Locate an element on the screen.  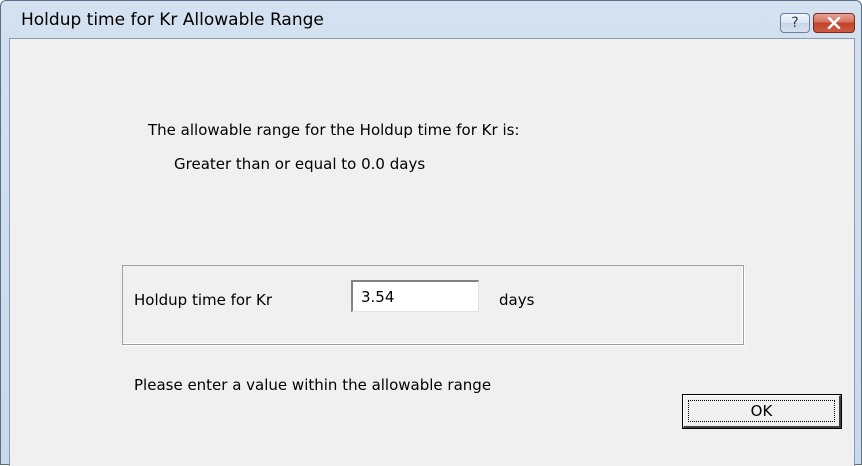
title-bar: Holdup time for Kr Allowable Range ? is located at coordinates (431, 19).